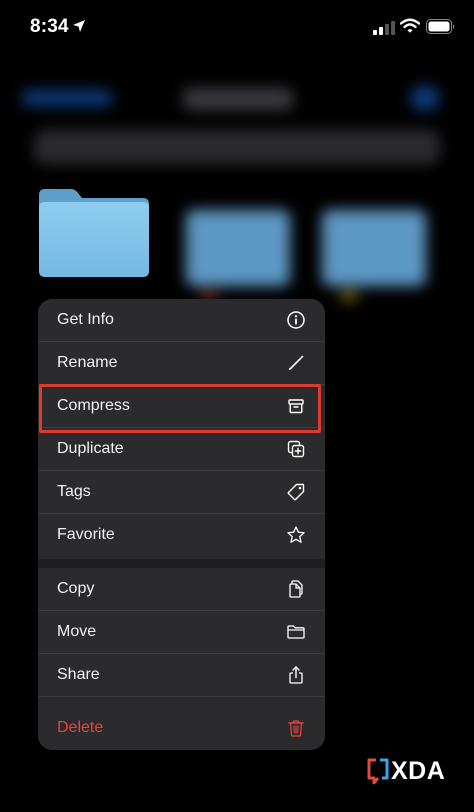 This screenshot has height=812, width=474. Describe the element at coordinates (181, 632) in the screenshot. I see `menu-item-move: Move` at that location.